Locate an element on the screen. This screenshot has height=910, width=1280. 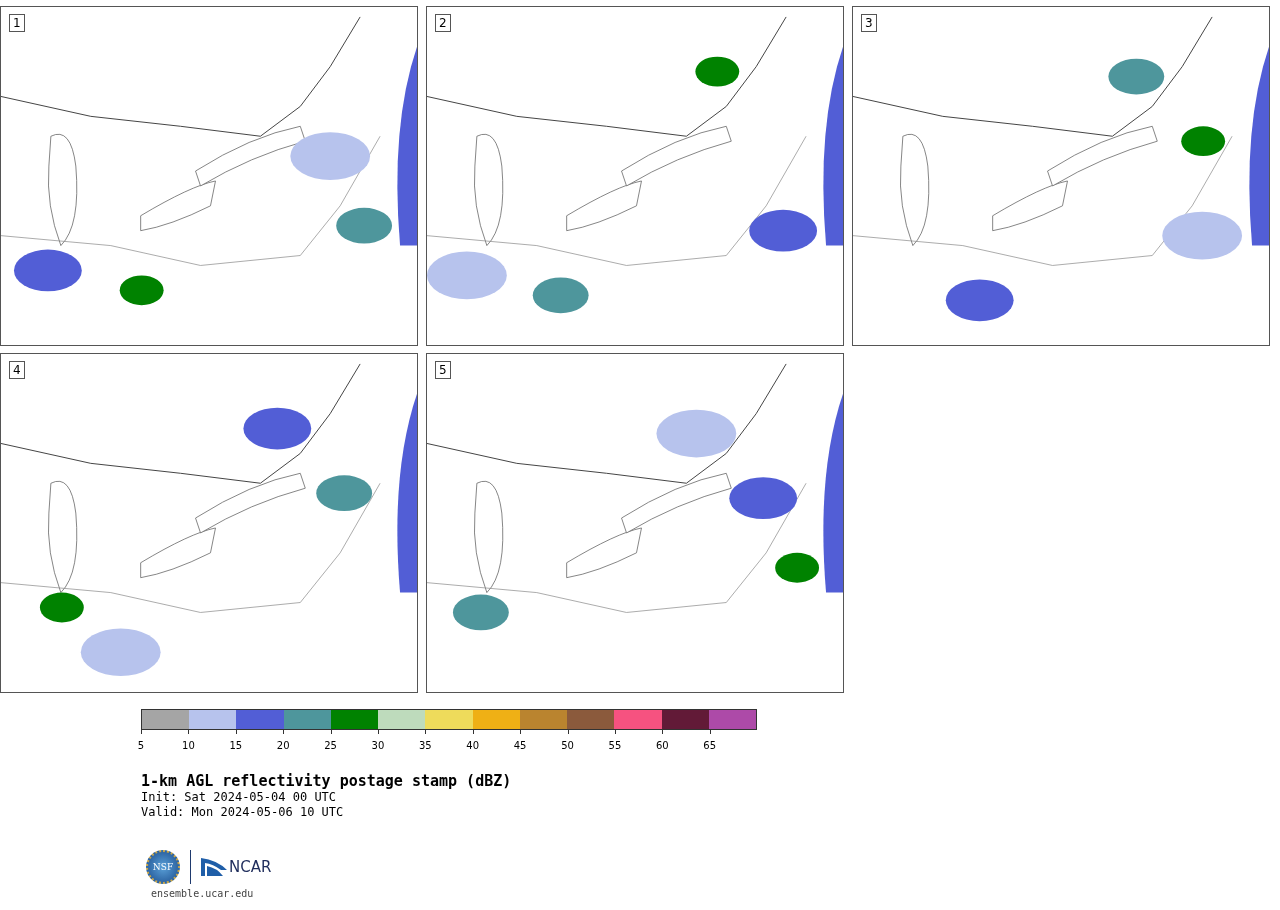
tick-label: 15 is located at coordinates (236, 745).